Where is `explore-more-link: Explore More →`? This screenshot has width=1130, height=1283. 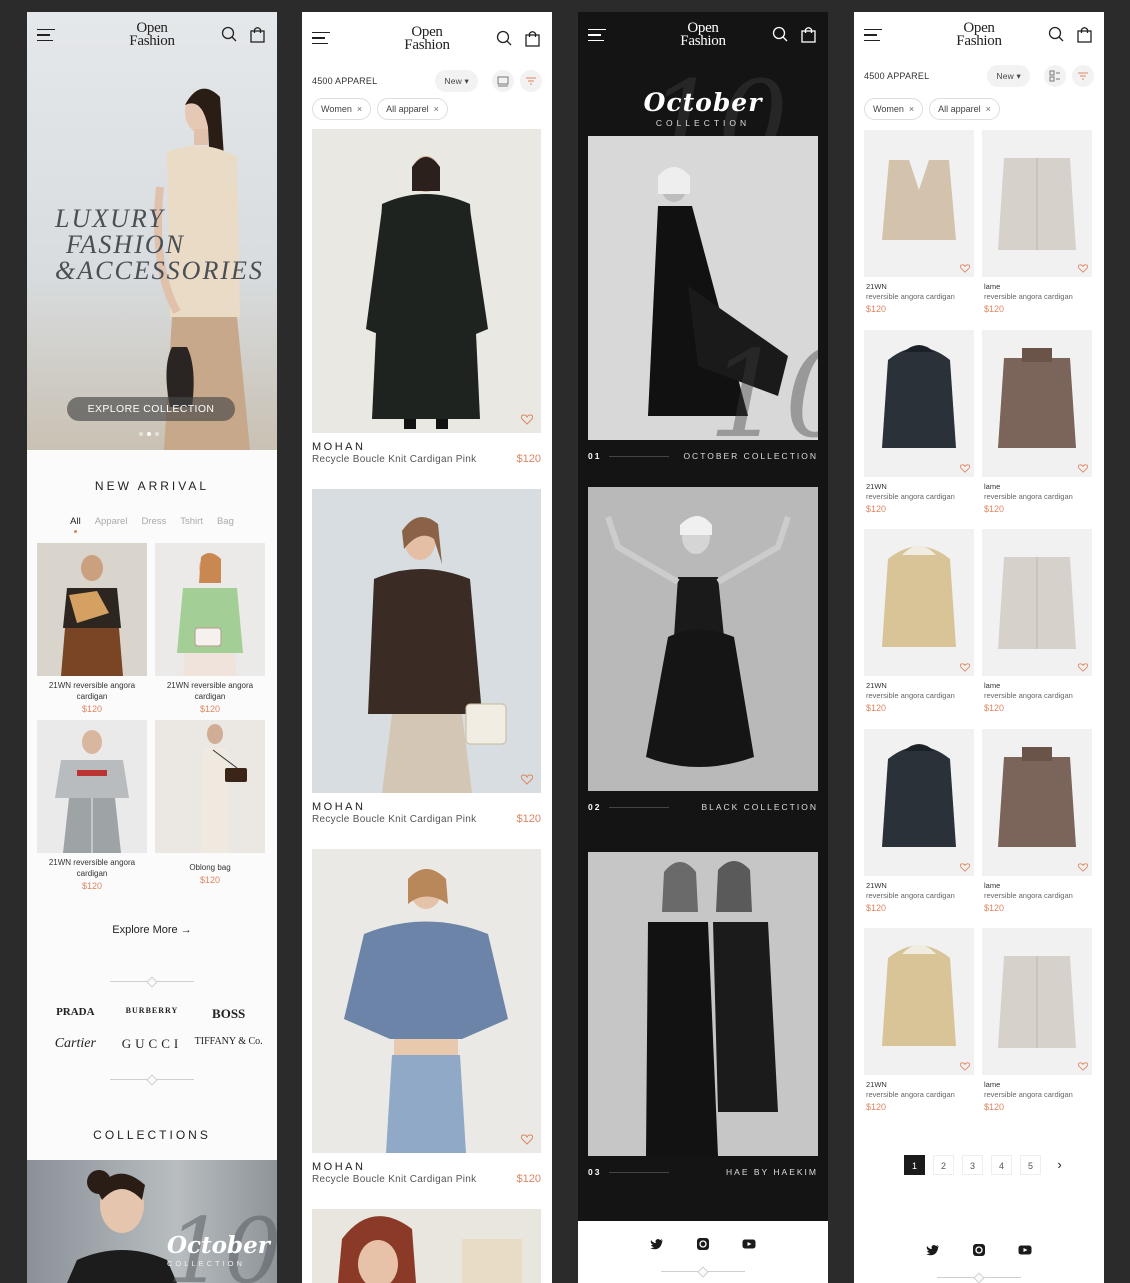 explore-more-link: Explore More → is located at coordinates (152, 930).